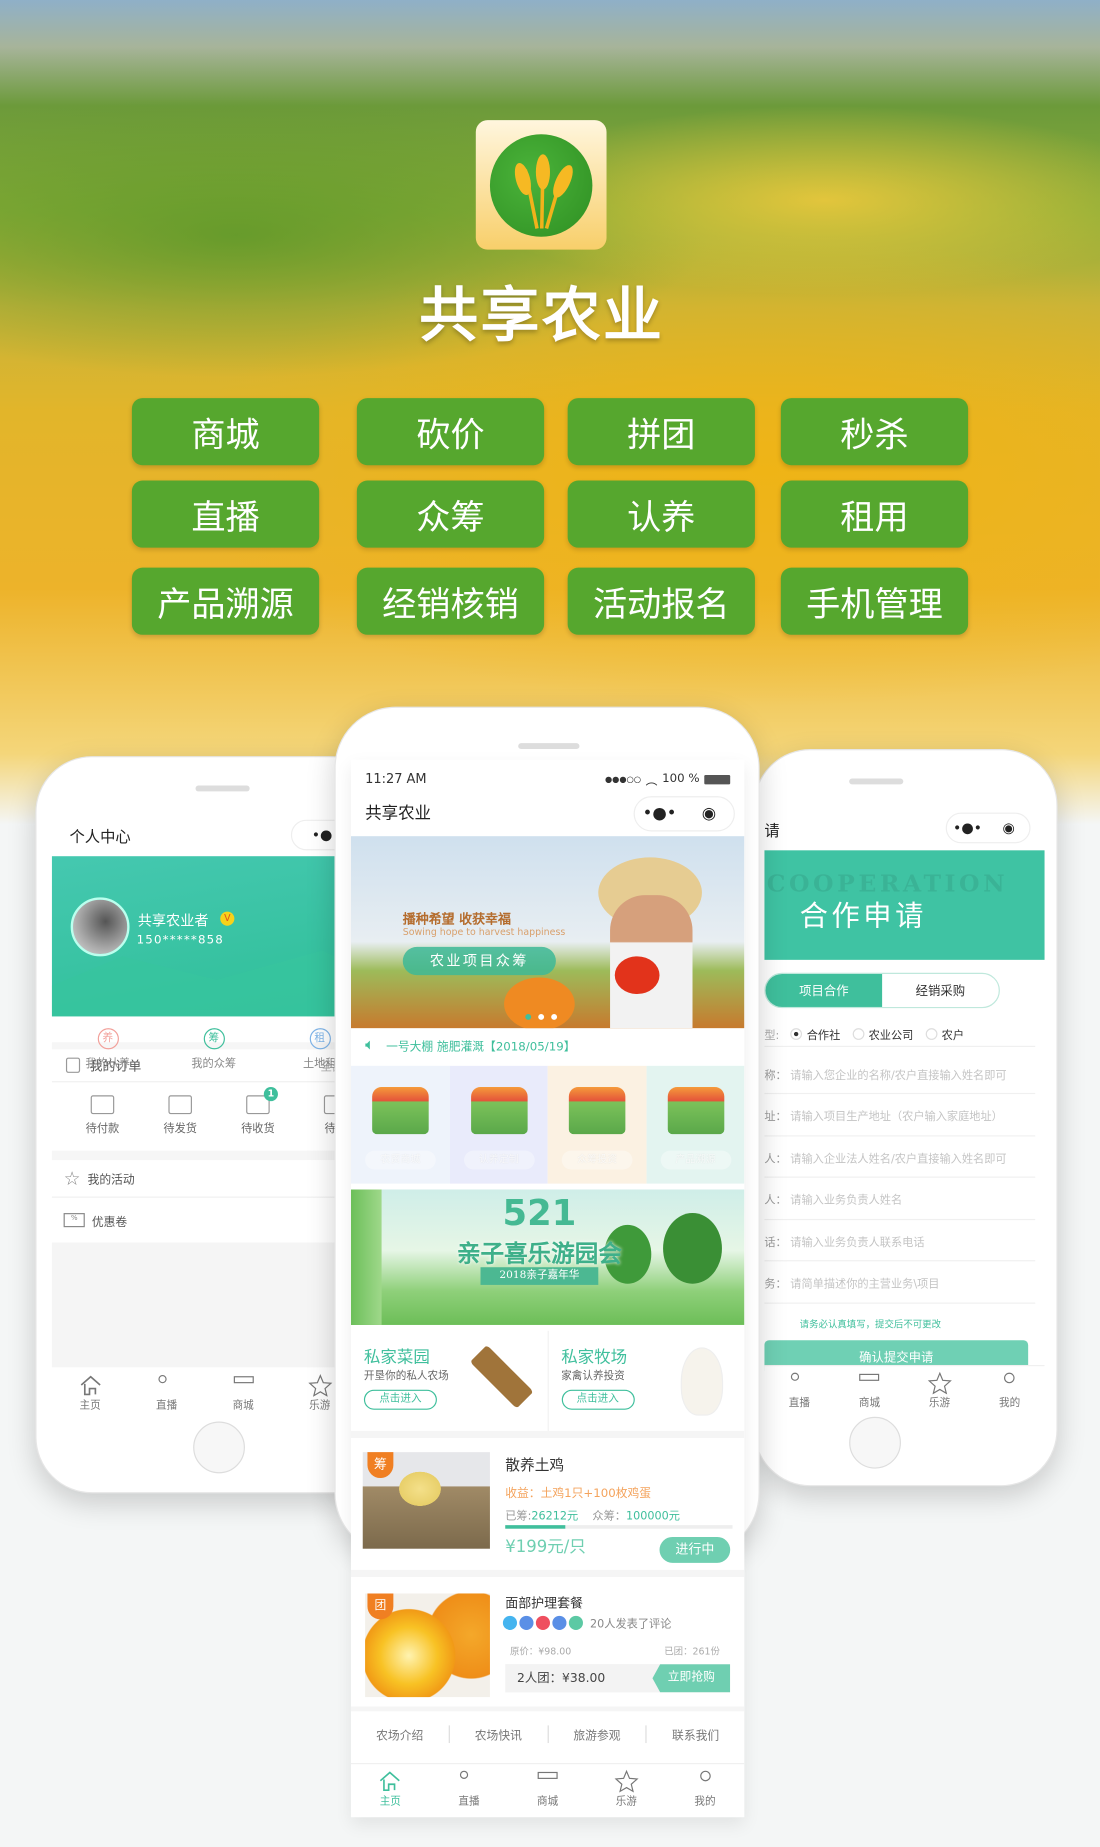 This screenshot has width=1100, height=1847. I want to click on feature-button: 直播, so click(225, 514).